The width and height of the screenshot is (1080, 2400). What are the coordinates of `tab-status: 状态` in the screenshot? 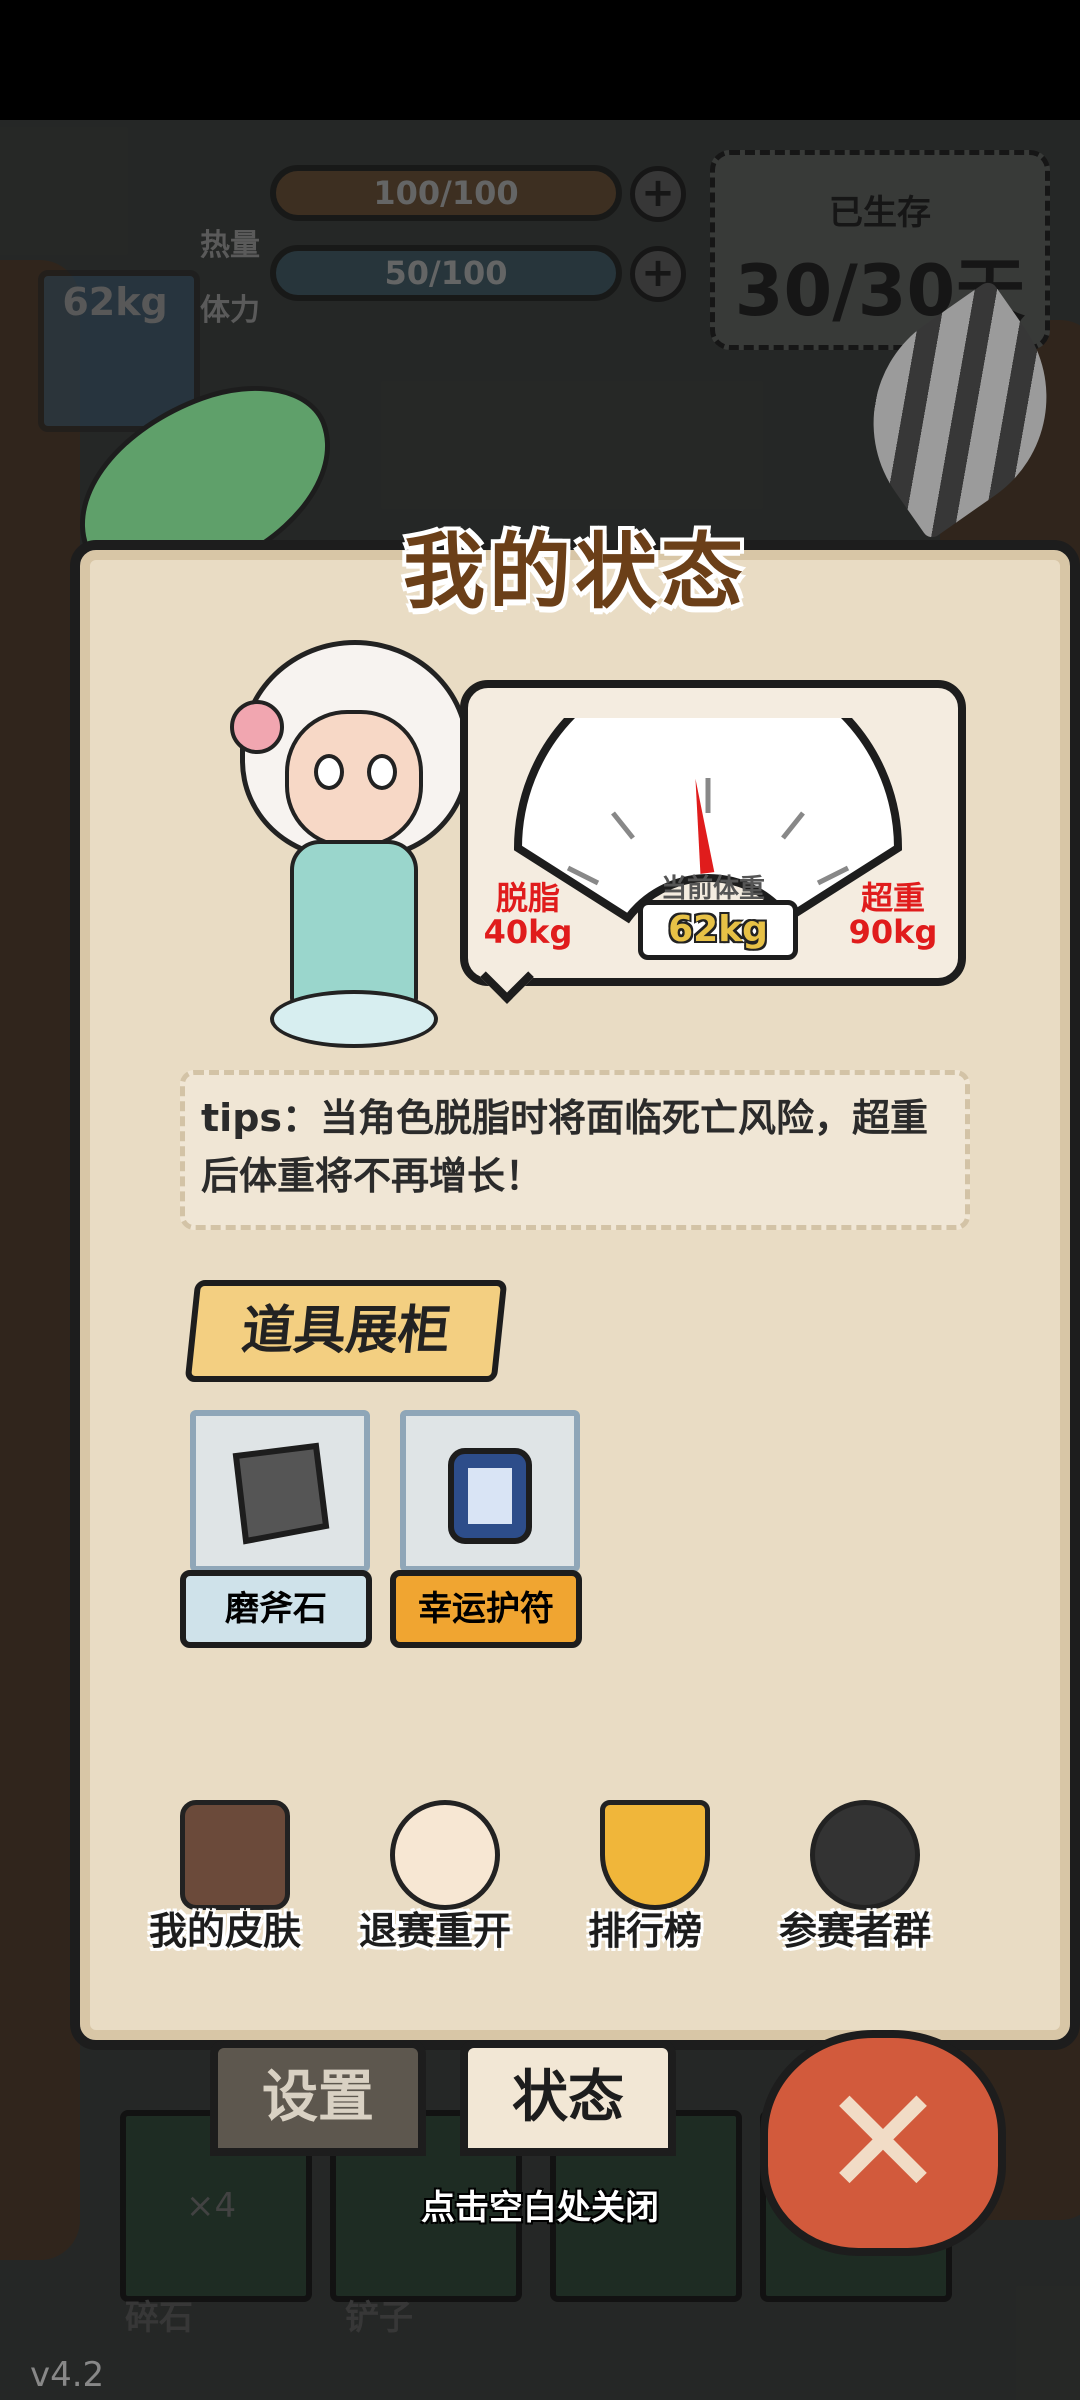 It's located at (568, 2098).